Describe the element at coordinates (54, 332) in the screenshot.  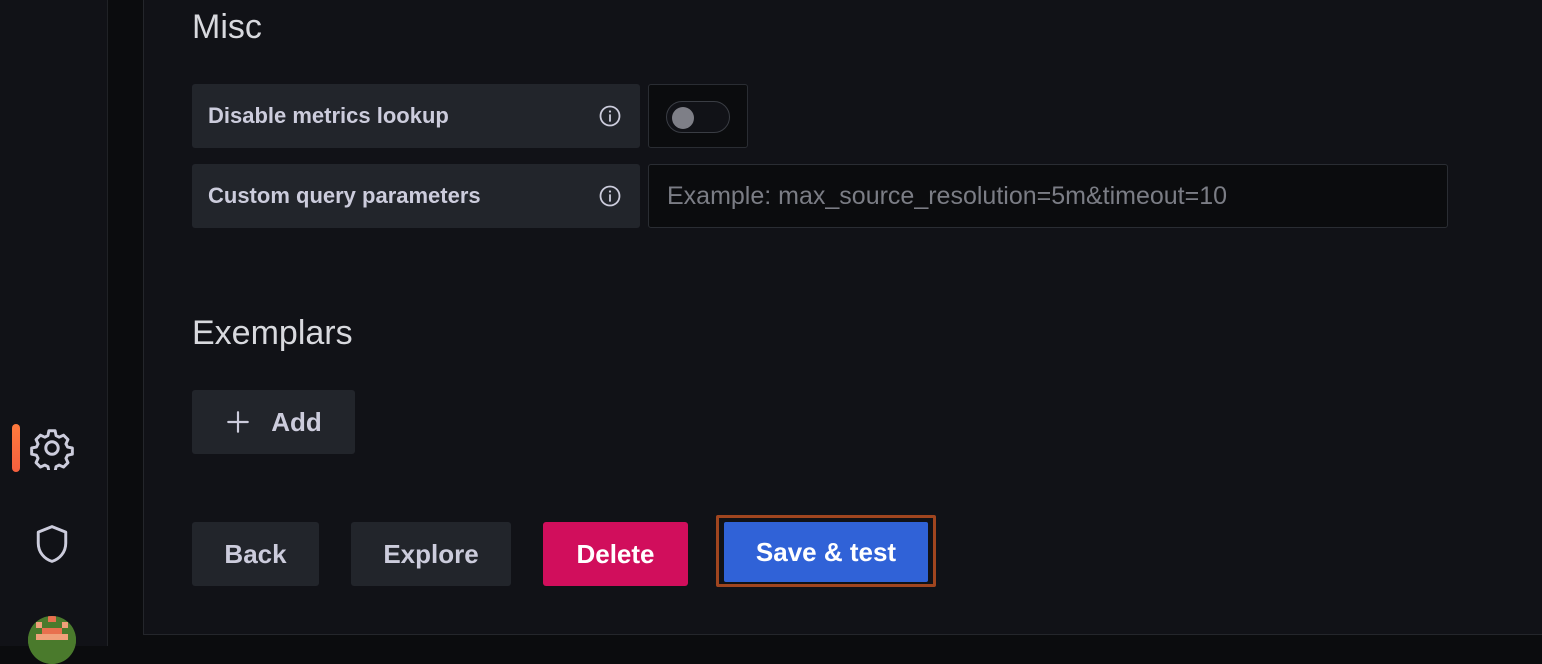
I see `sidebar` at that location.